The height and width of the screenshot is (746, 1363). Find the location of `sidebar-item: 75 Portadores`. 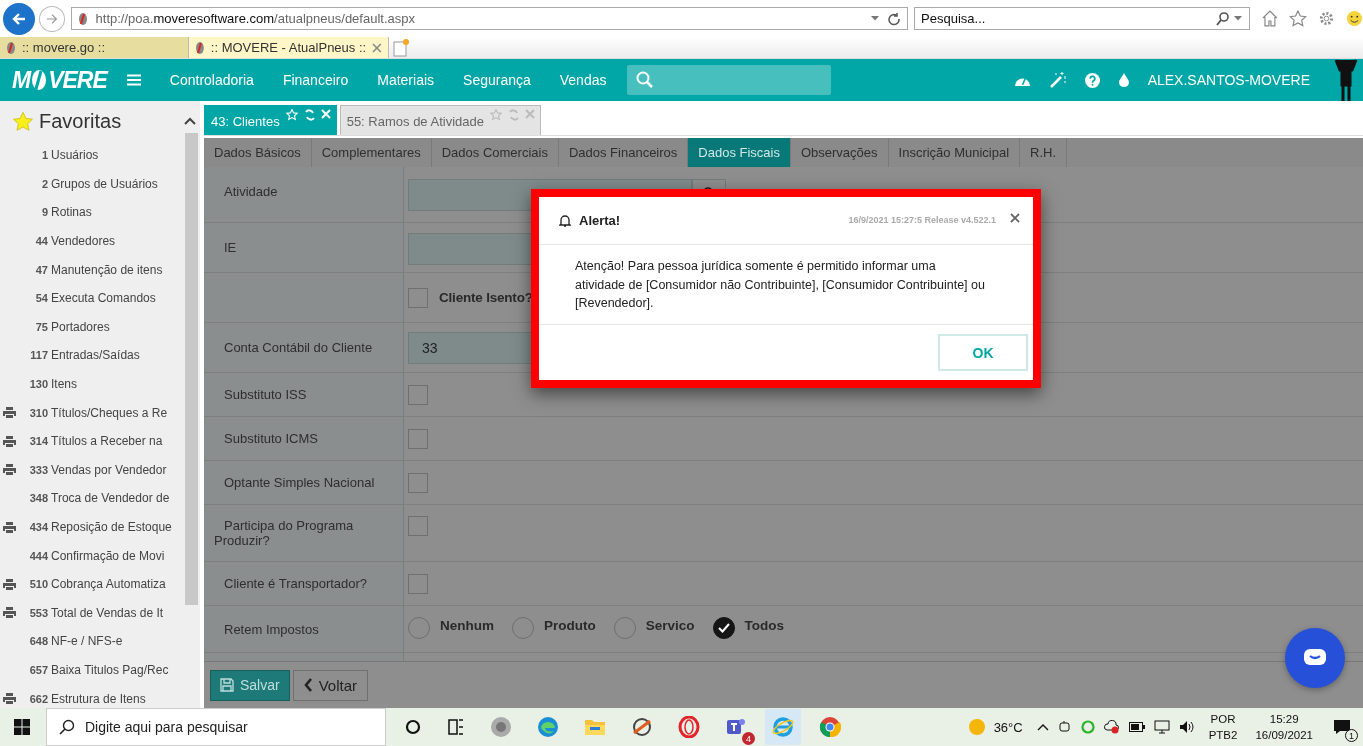

sidebar-item: 75 Portadores is located at coordinates (100, 327).